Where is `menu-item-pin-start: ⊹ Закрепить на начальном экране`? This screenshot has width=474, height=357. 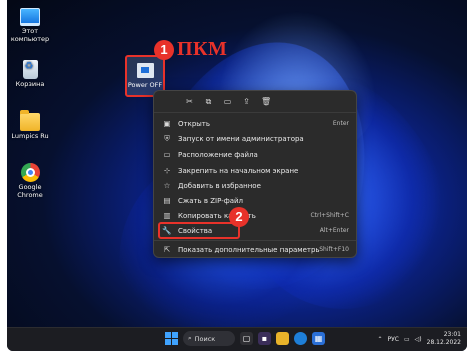 menu-item-pin-start: ⊹ Закрепить на начальном экране is located at coordinates (255, 170).